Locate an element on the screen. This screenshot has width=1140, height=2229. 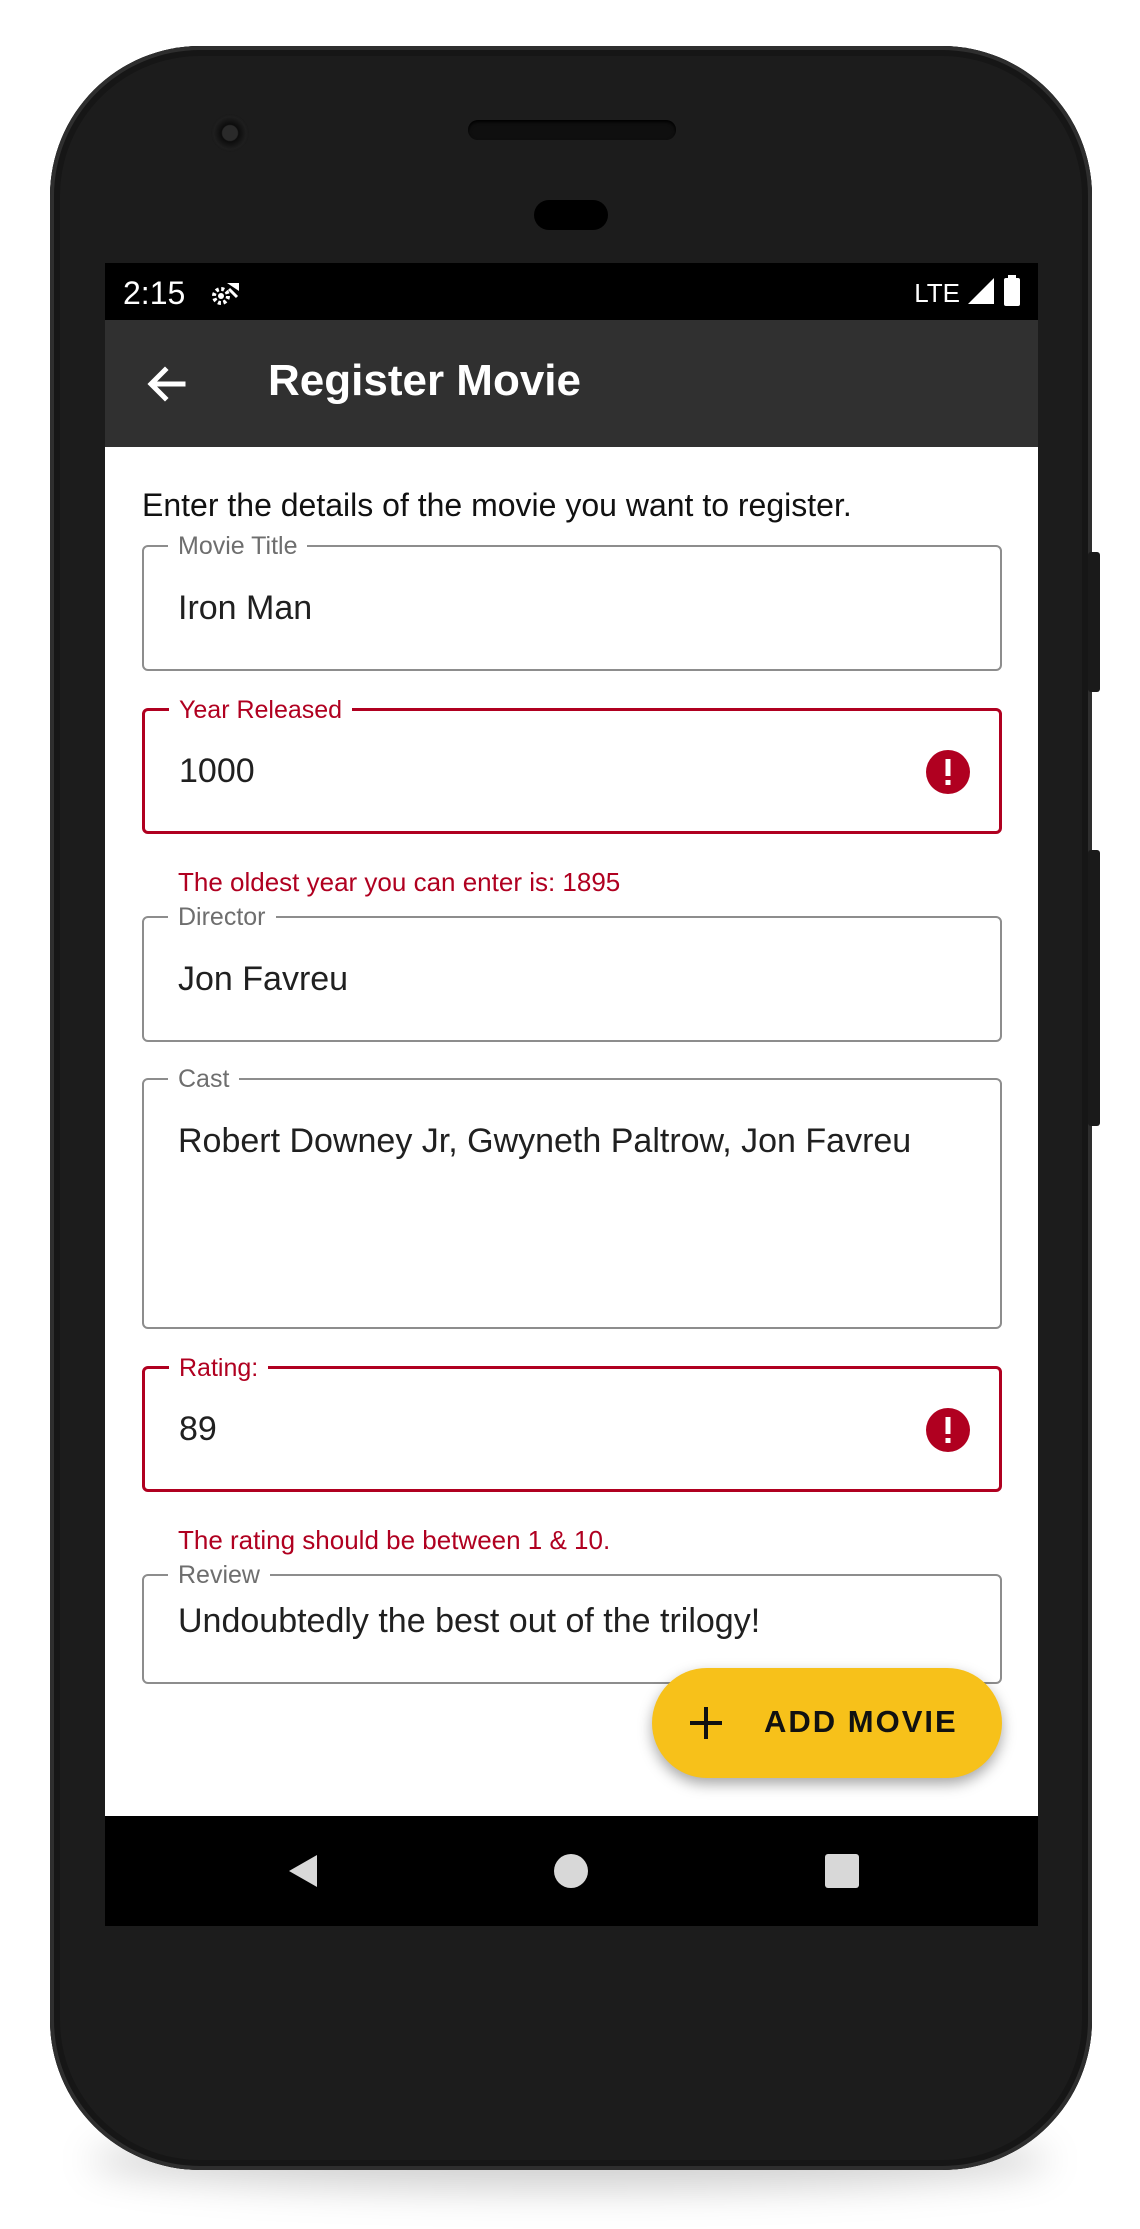
movie-title-field: Movie Title Iron Man is located at coordinates (572, 601).